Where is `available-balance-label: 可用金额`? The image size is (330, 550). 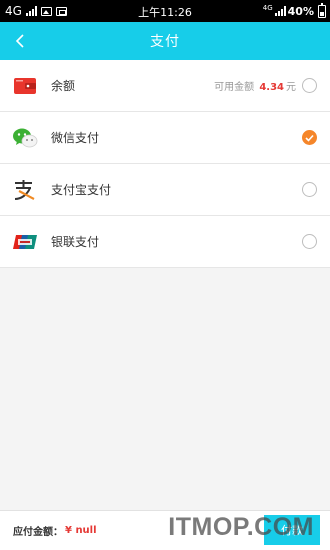 available-balance-label: 可用金额 is located at coordinates (234, 87).